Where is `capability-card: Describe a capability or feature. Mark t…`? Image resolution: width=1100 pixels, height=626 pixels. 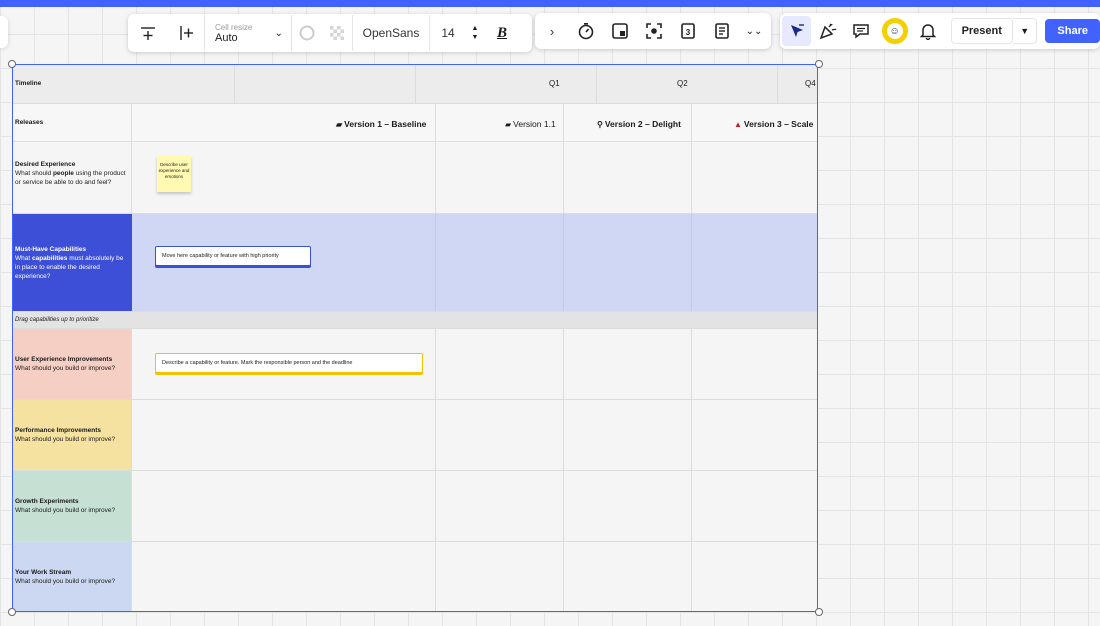
capability-card: Describe a capability or feature. Mark t… is located at coordinates (289, 363).